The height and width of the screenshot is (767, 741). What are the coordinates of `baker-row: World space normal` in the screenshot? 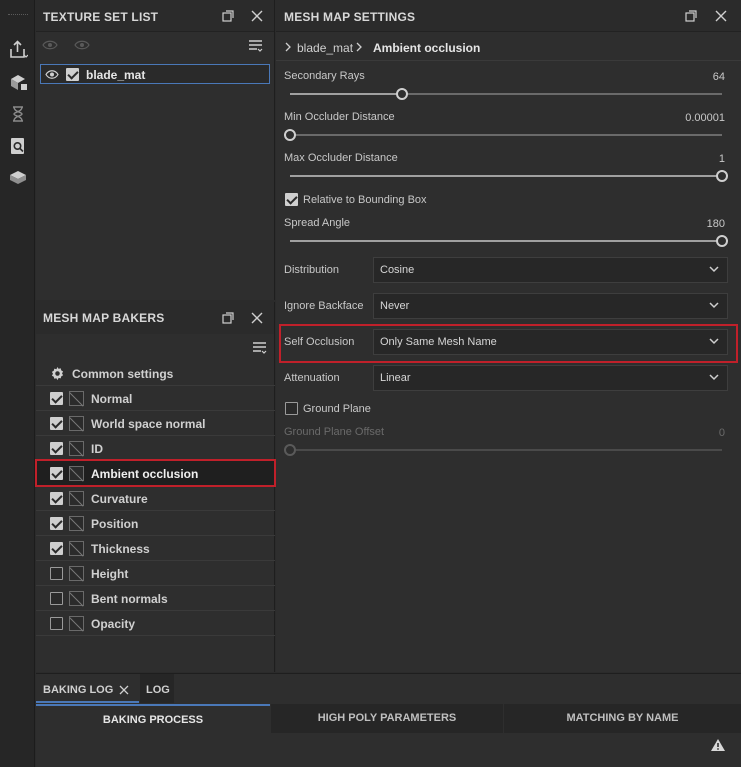 It's located at (155, 423).